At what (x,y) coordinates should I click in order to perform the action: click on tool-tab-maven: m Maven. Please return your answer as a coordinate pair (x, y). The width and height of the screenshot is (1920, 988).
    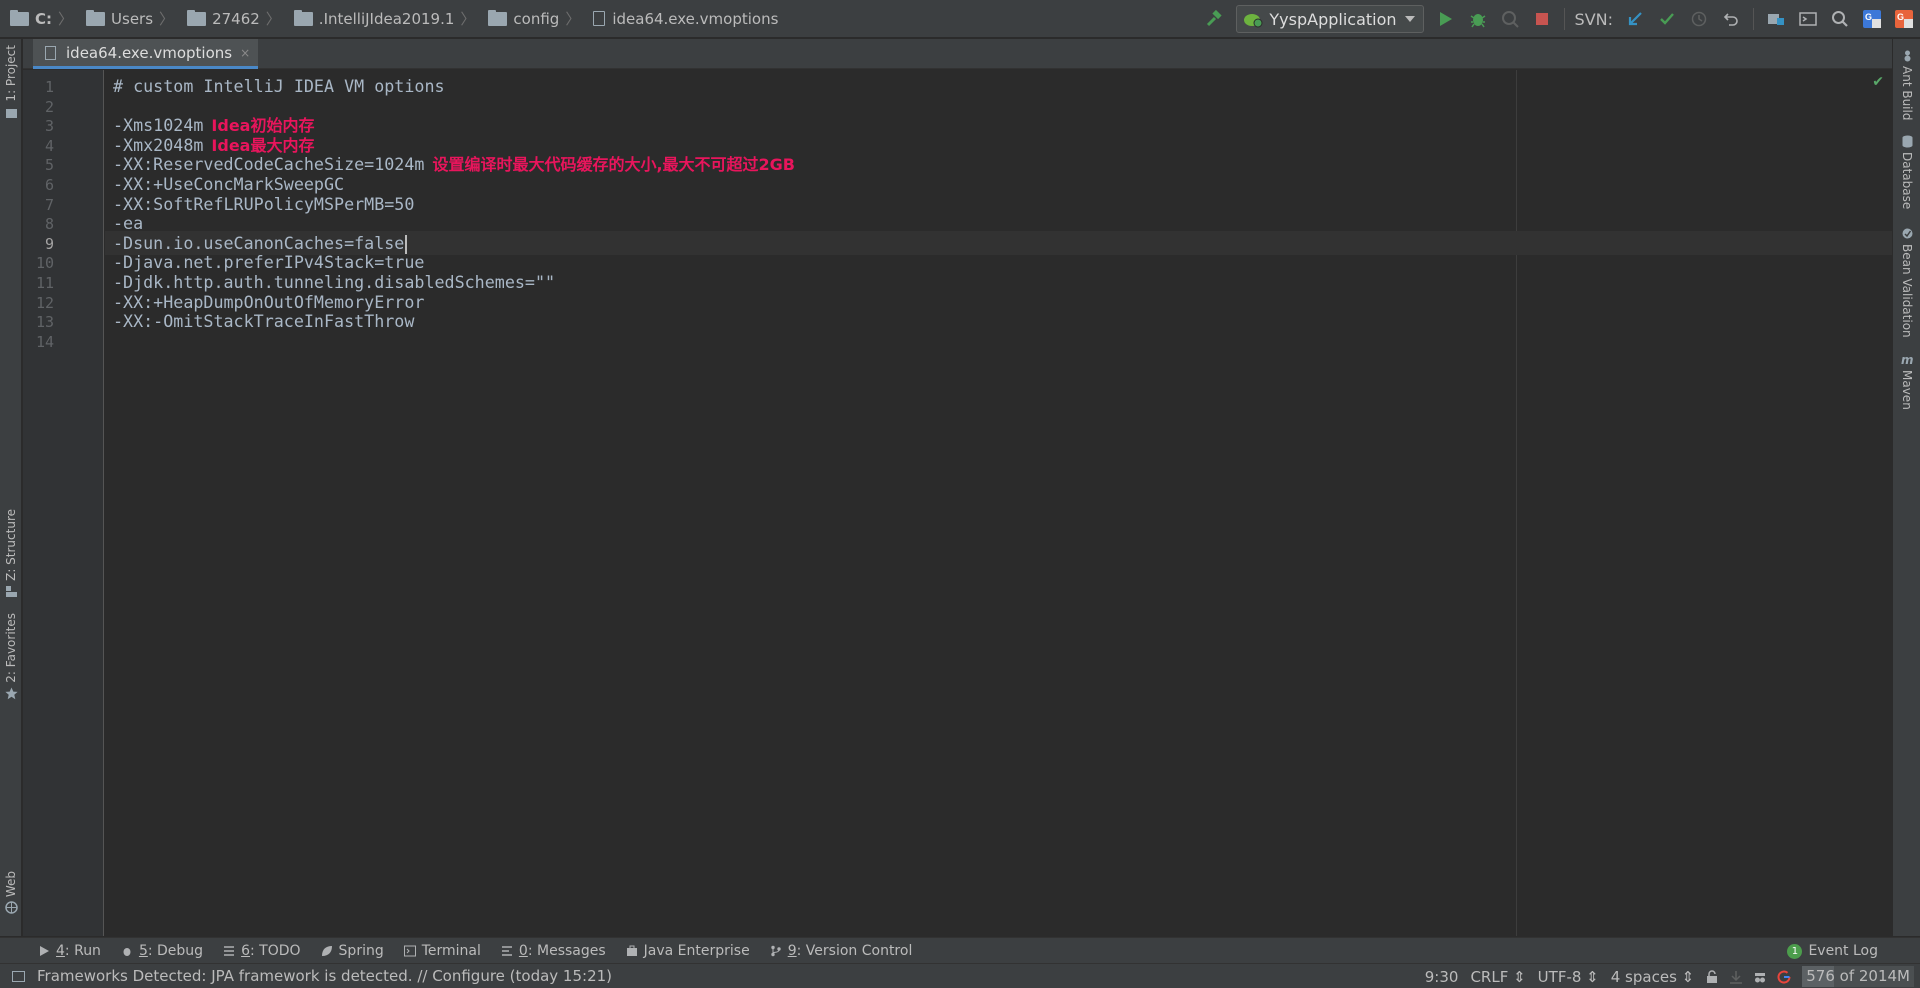
    Looking at the image, I should click on (1906, 379).